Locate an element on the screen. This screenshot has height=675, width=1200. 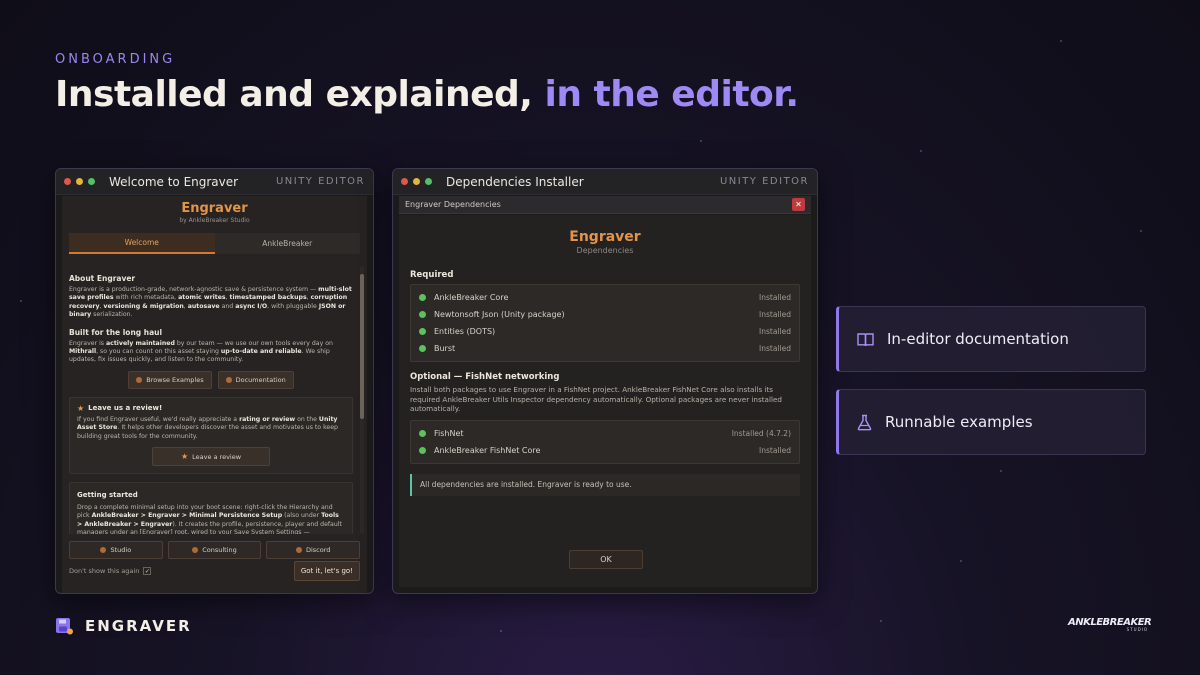
examples-icon is located at coordinates (139, 379).